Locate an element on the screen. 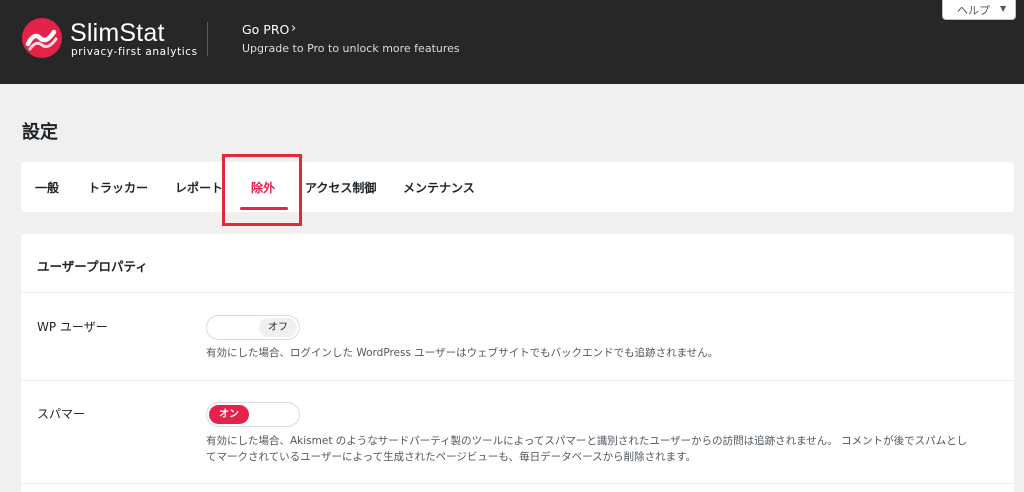 The width and height of the screenshot is (1024, 492). section-title: ユーザープロパティ is located at coordinates (92, 266).